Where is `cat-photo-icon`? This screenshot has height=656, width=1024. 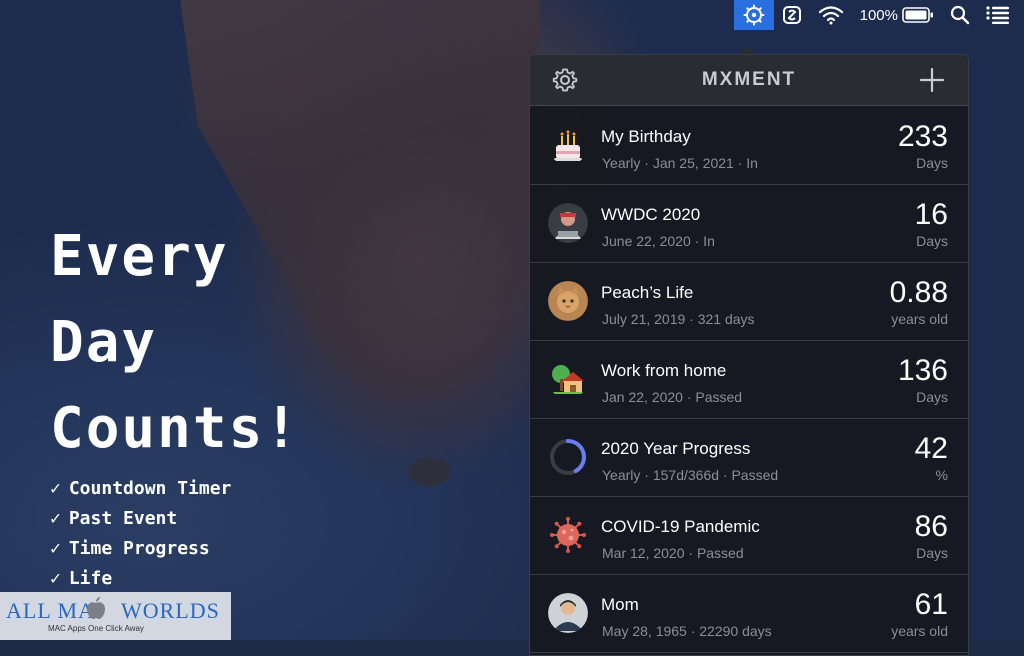
cat-photo-icon is located at coordinates (568, 301).